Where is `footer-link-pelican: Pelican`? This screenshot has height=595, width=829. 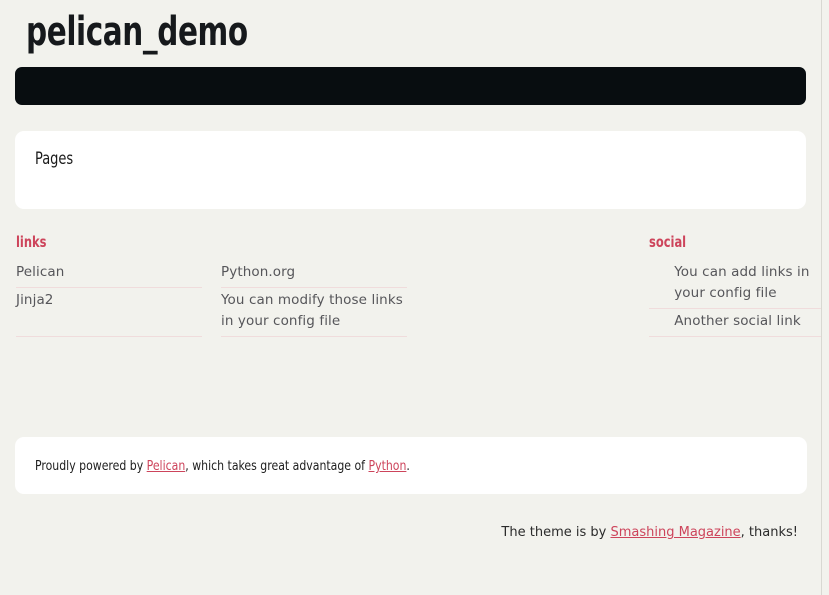 footer-link-pelican: Pelican is located at coordinates (166, 466).